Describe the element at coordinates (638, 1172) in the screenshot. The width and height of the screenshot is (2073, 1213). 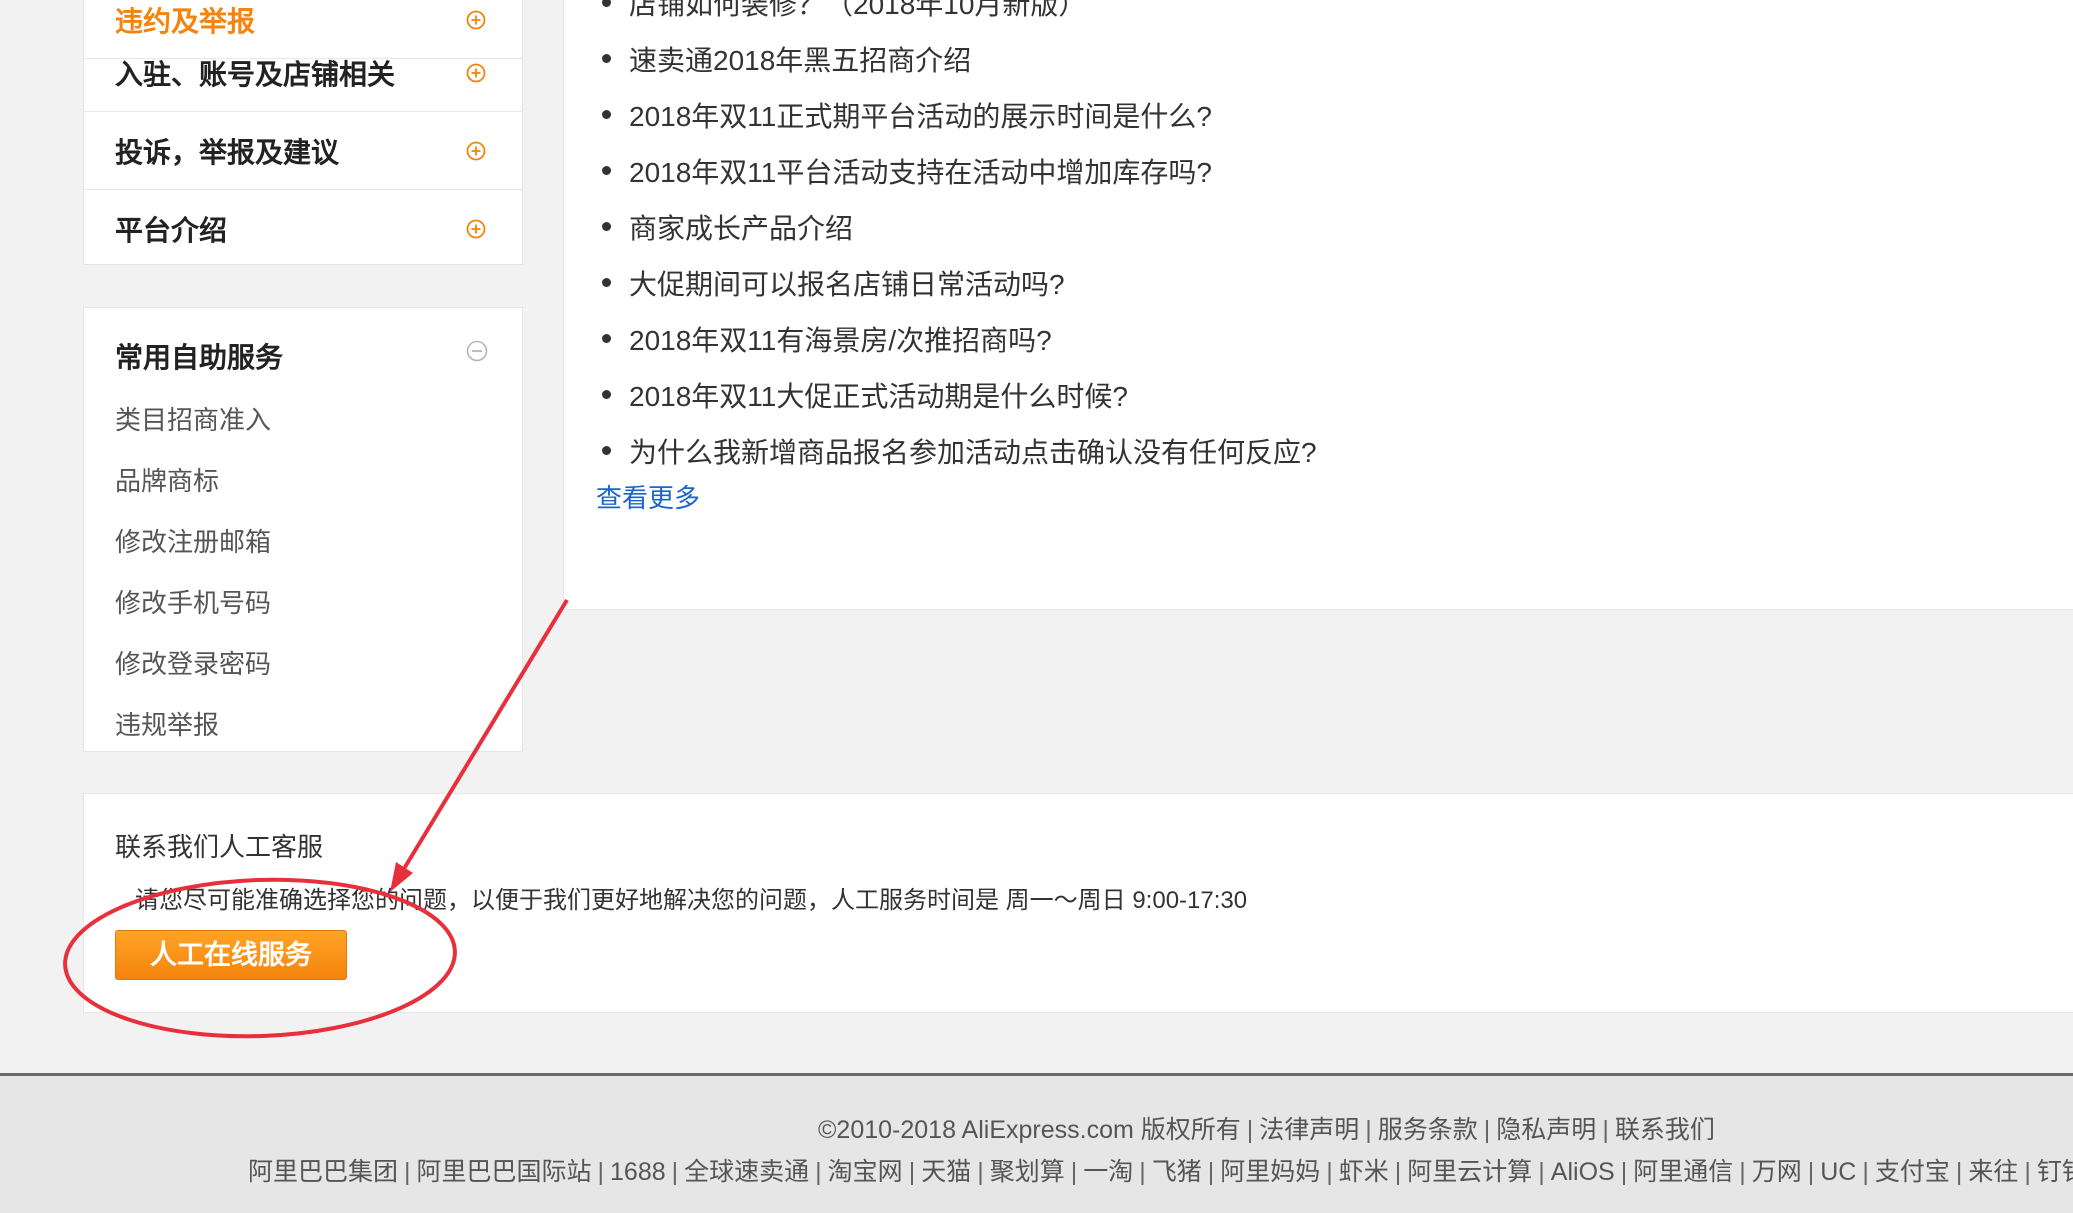
I see `footer-link: 1688` at that location.